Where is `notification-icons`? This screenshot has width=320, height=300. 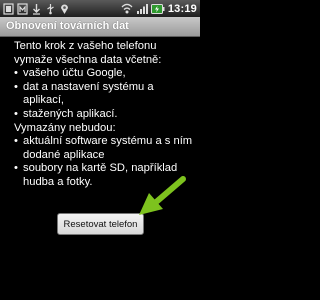 notification-icons is located at coordinates (36, 8).